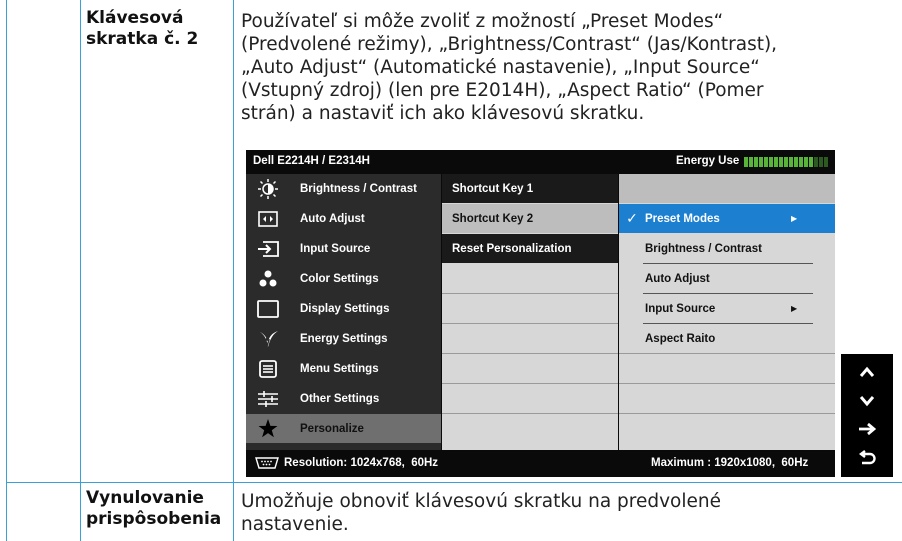  I want to click on down-button, so click(867, 401).